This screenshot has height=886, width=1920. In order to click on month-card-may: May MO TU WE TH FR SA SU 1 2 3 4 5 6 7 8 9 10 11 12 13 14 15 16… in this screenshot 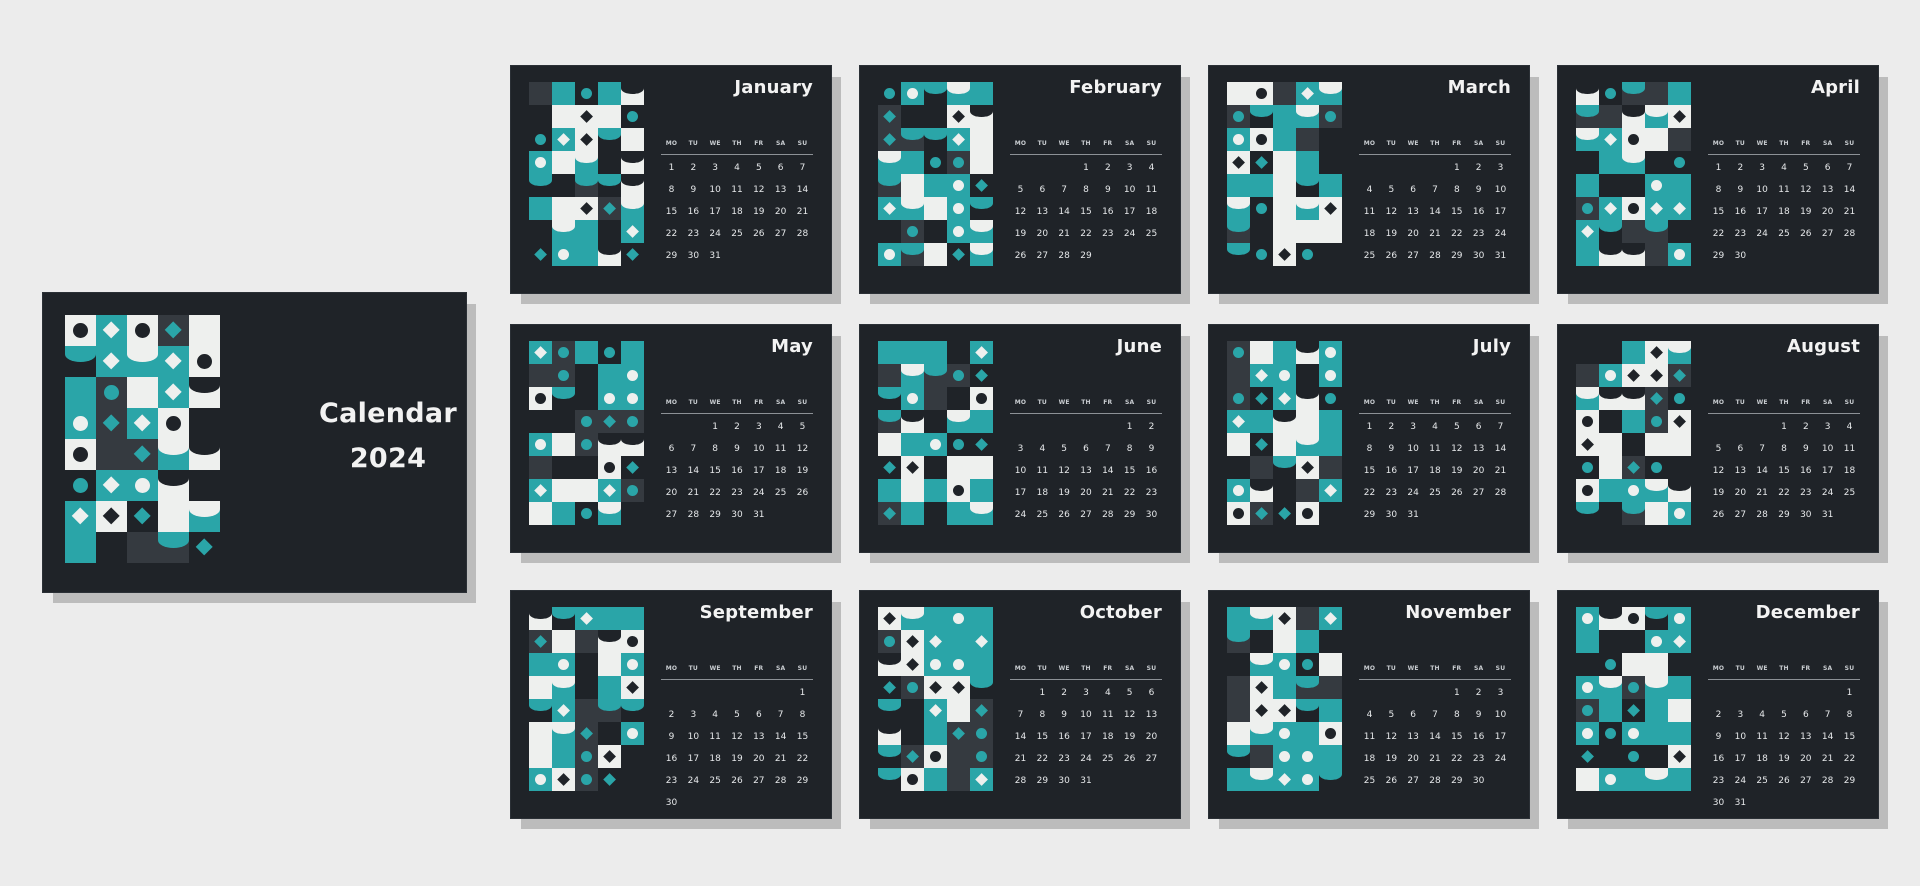, I will do `click(671, 438)`.